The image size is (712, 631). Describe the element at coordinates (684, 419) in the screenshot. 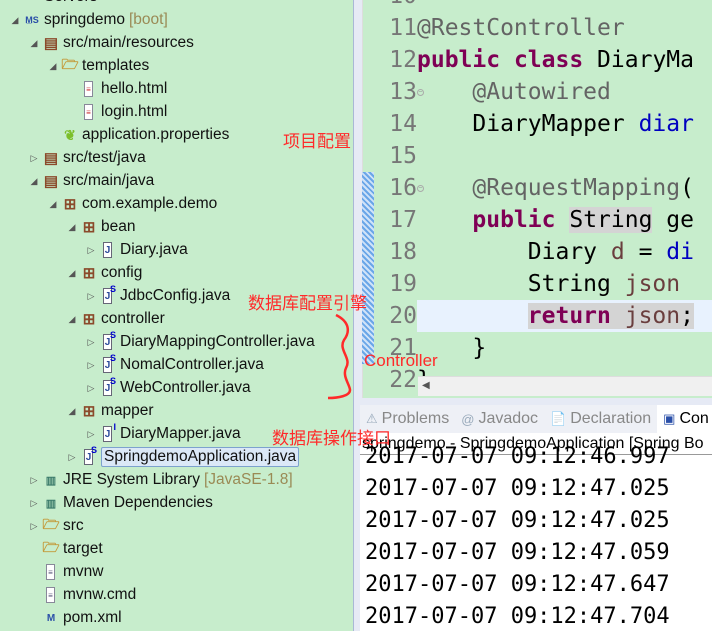

I see `tab-con: ▣ Con` at that location.